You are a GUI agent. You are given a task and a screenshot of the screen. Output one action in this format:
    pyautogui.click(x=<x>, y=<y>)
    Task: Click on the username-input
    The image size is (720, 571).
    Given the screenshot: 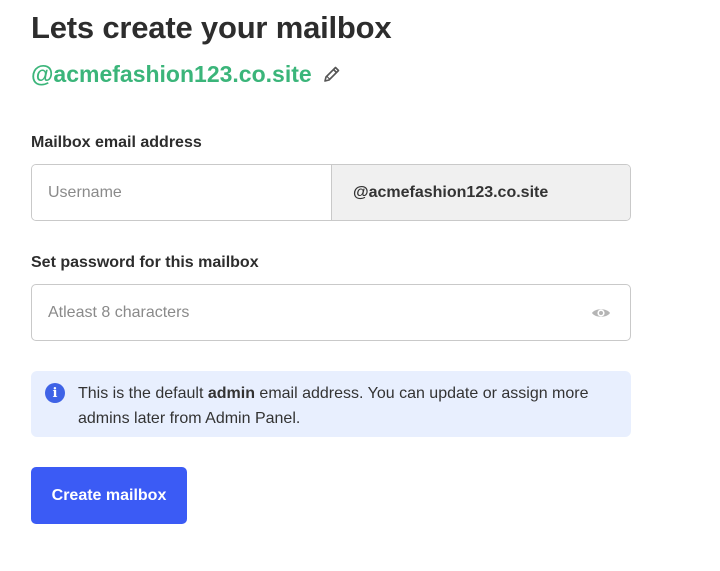 What is the action you would take?
    pyautogui.click(x=181, y=192)
    